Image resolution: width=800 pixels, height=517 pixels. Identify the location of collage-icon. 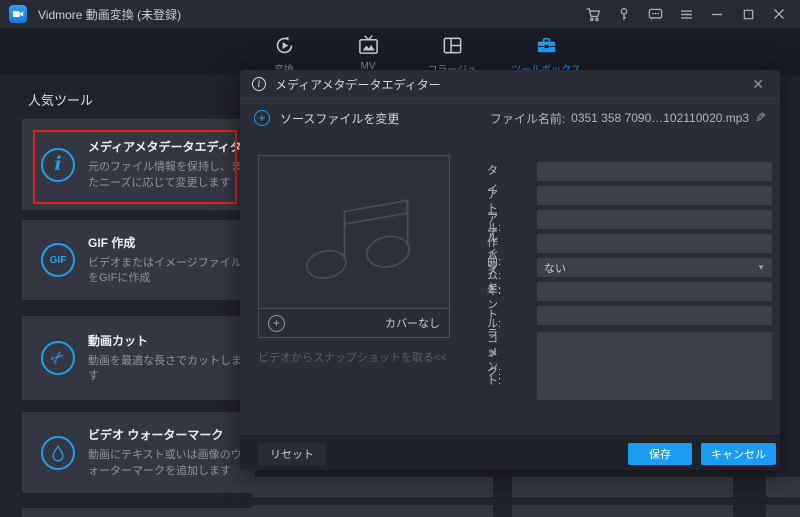
(452, 45).